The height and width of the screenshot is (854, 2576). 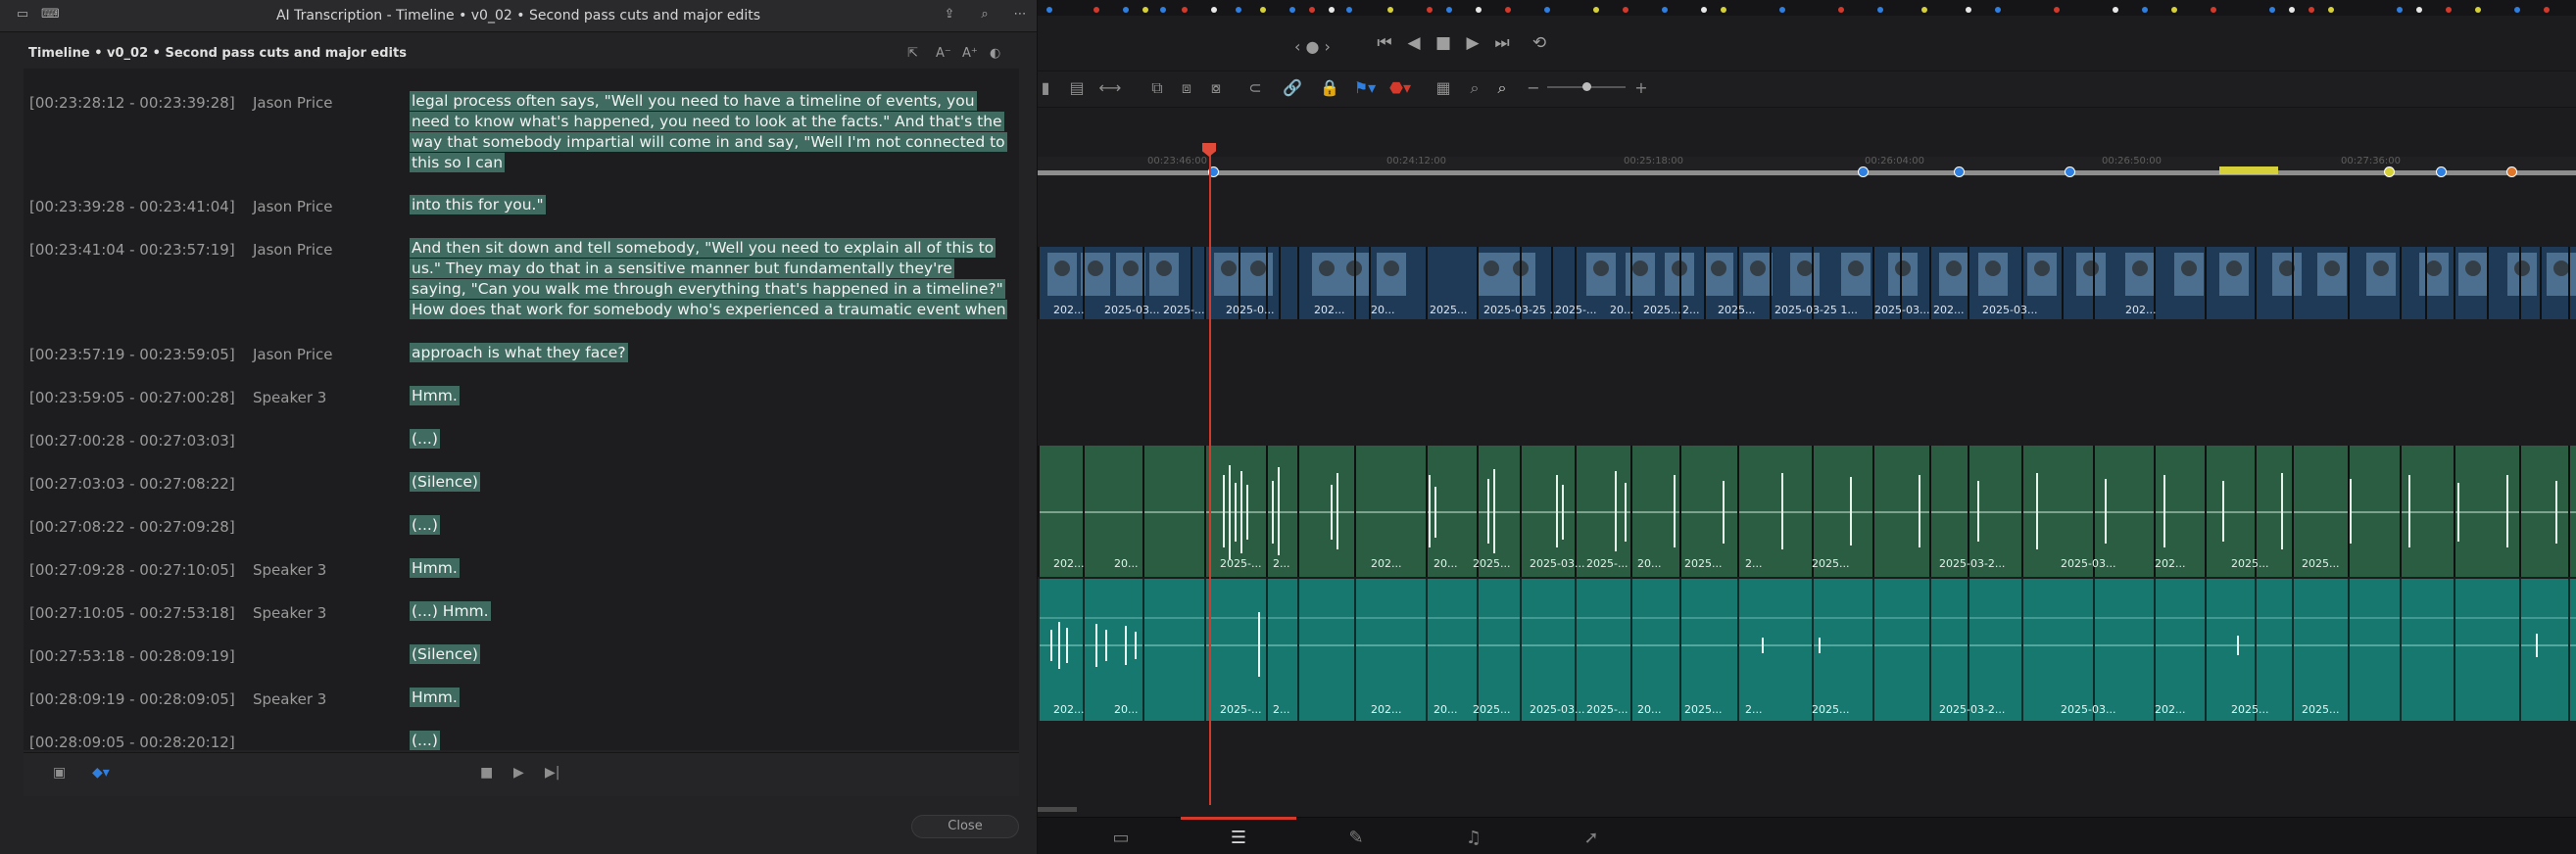 I want to click on row-text-wrap: (Silence), so click(x=714, y=482).